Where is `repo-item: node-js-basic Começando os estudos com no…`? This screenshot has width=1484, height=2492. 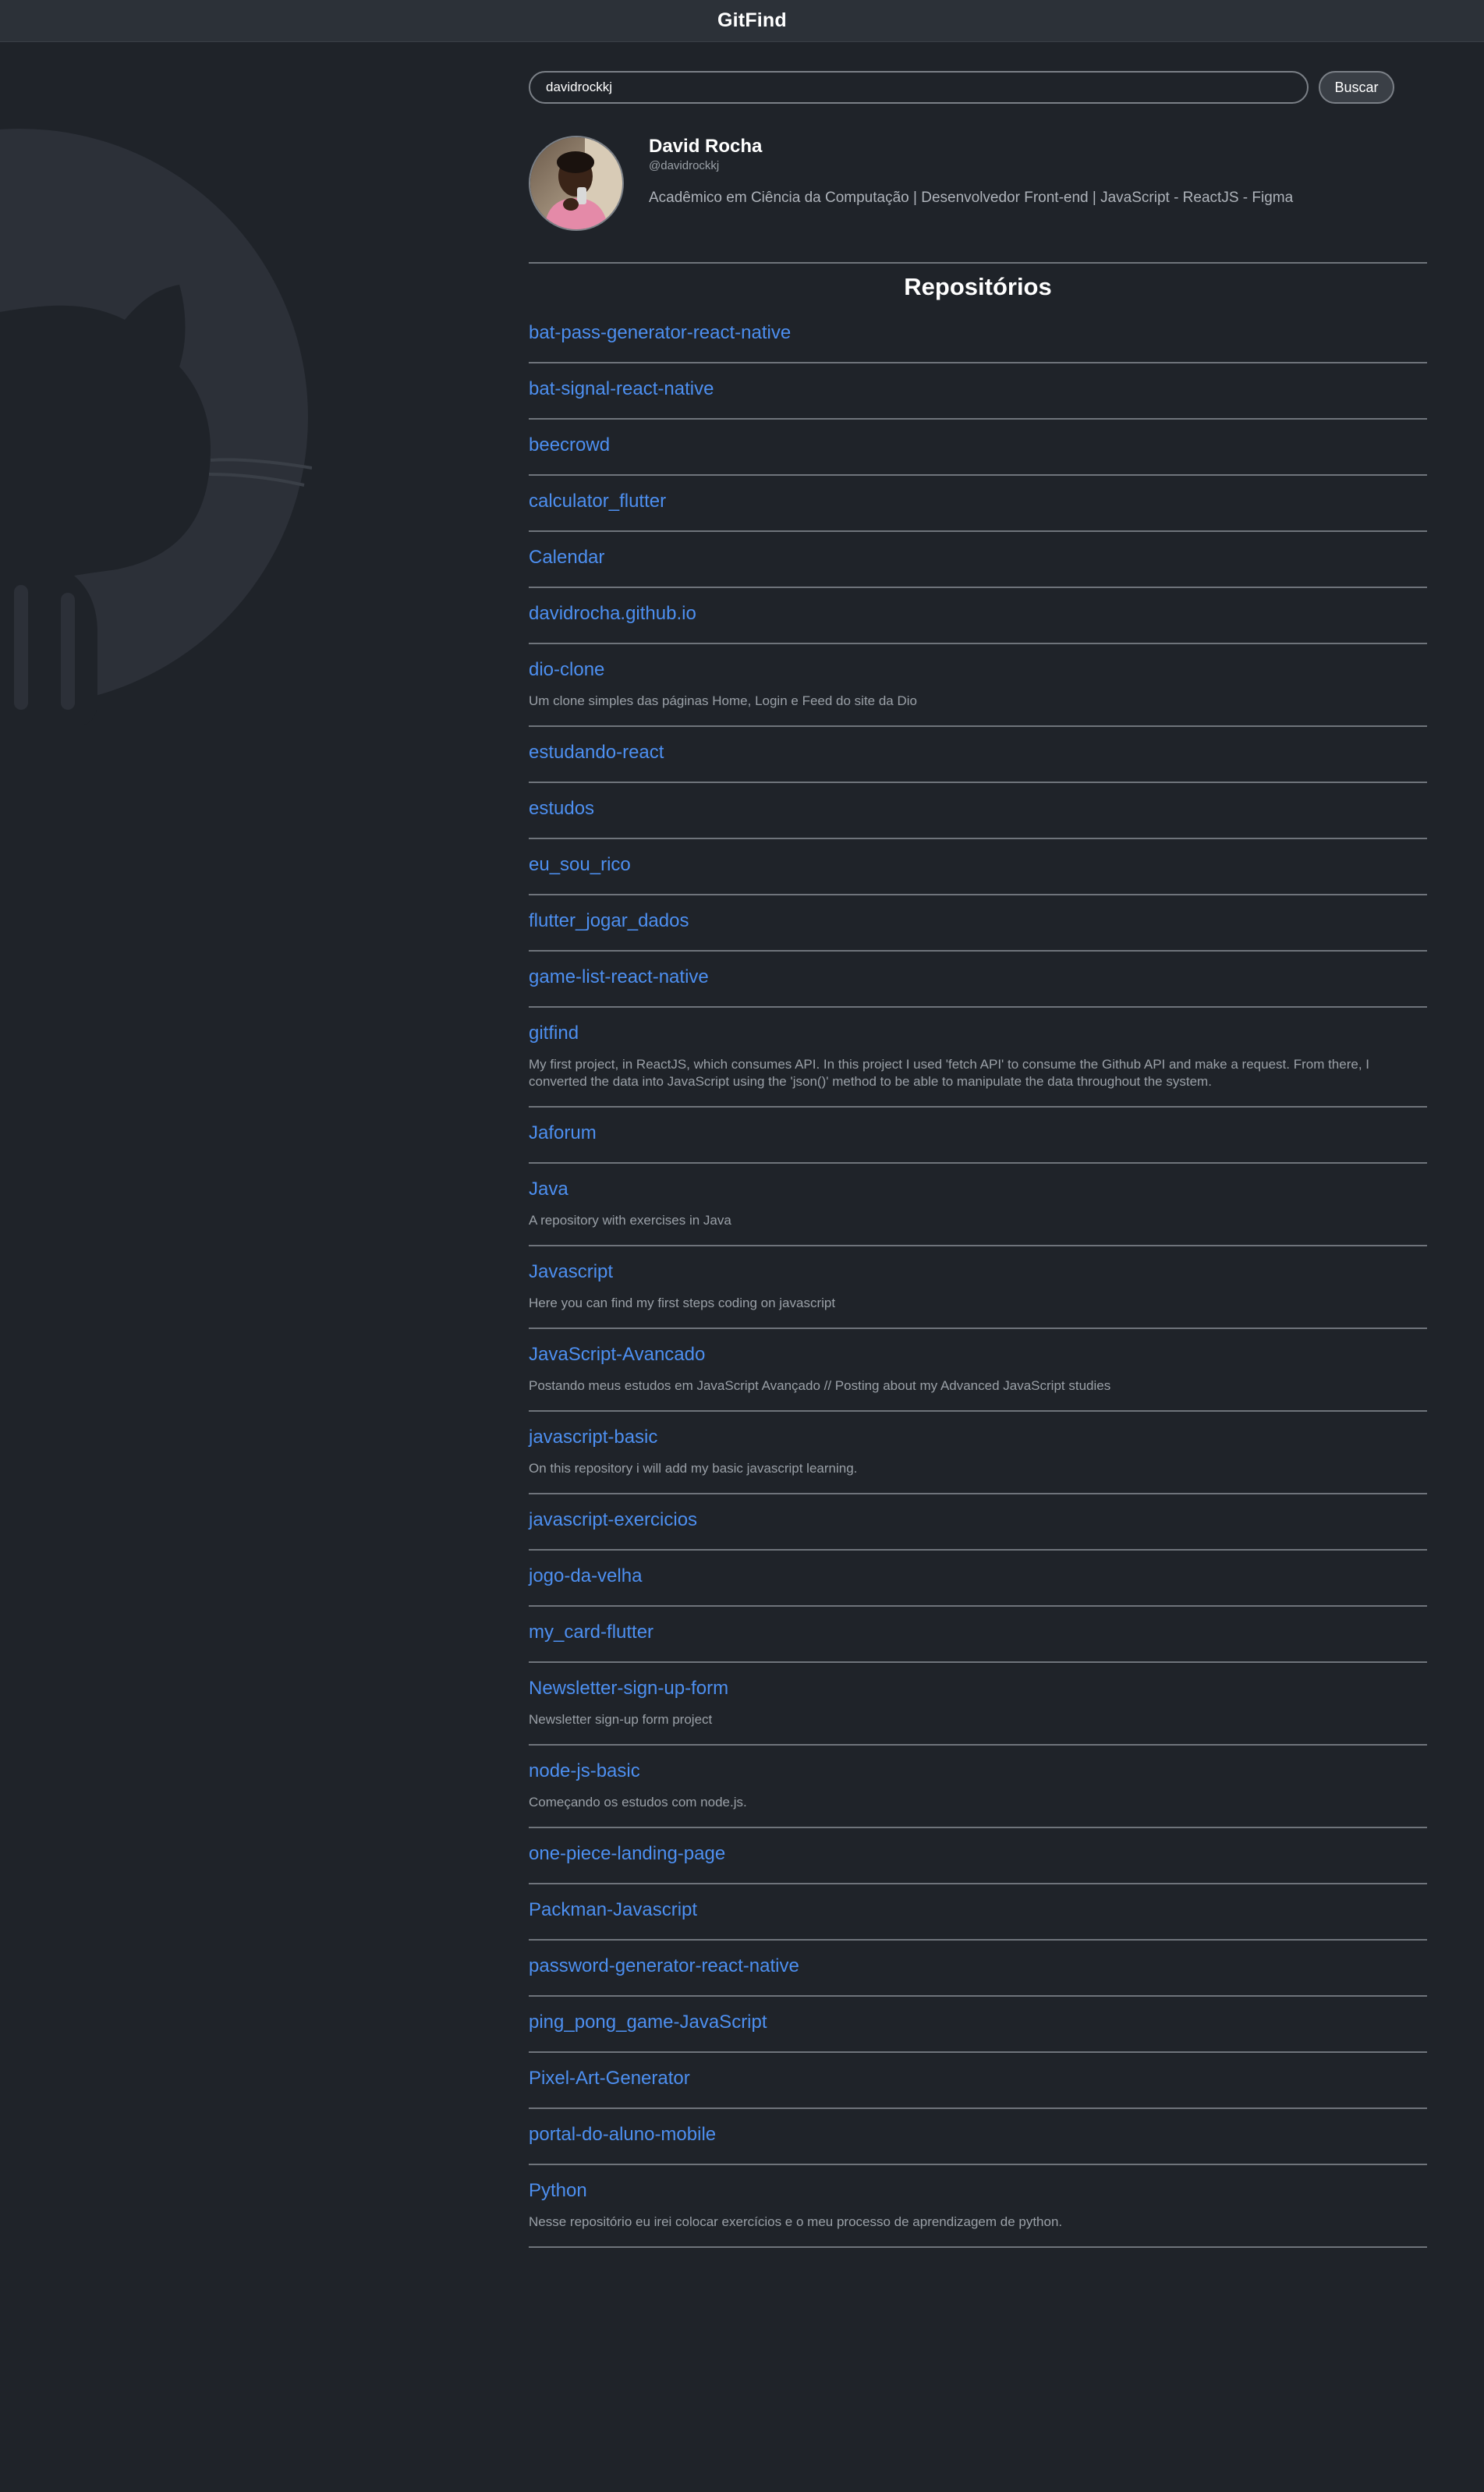 repo-item: node-js-basic Começando os estudos com no… is located at coordinates (978, 1793).